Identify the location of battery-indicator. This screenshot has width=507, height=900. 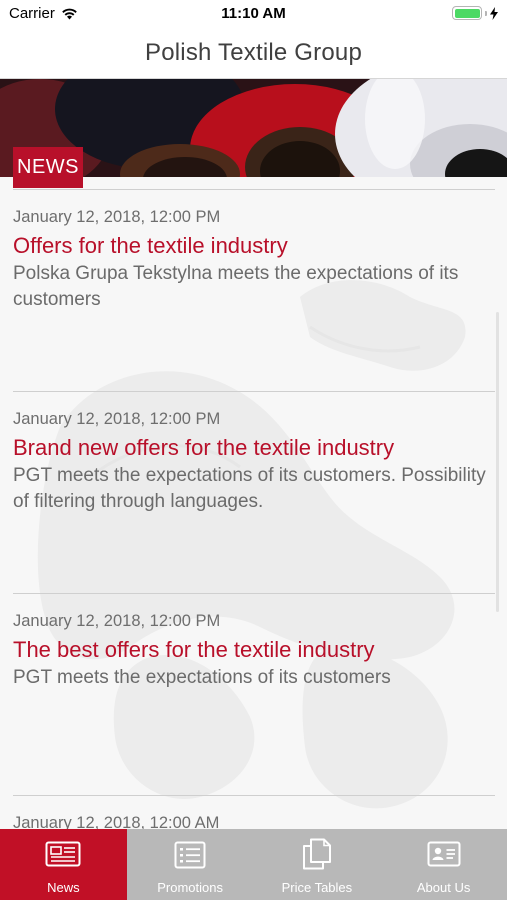
(475, 13).